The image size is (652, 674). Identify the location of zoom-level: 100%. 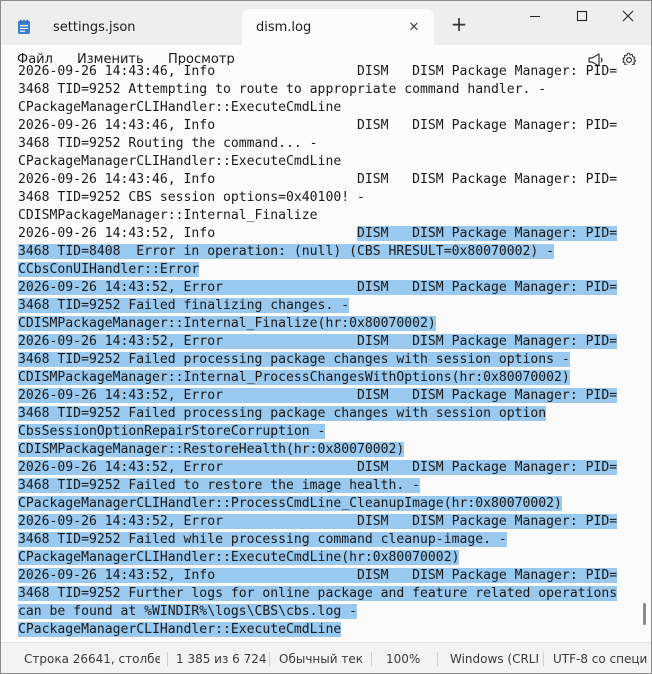
(406, 659).